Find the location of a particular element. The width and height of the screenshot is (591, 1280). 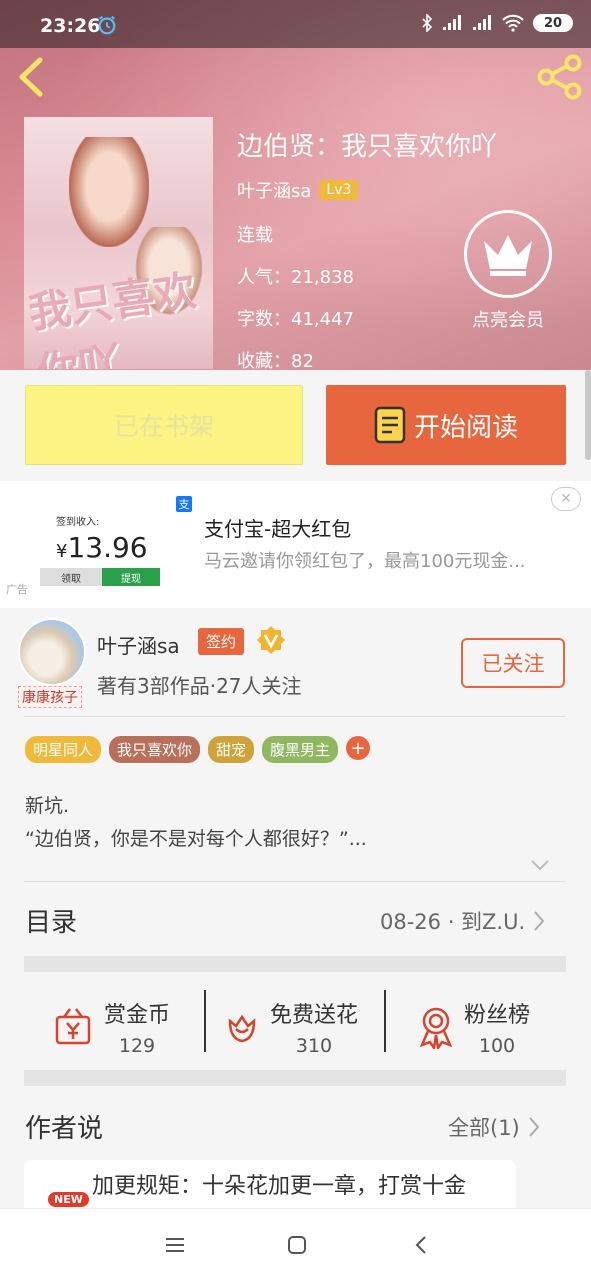

free-flowers-value: 310 is located at coordinates (314, 1046).